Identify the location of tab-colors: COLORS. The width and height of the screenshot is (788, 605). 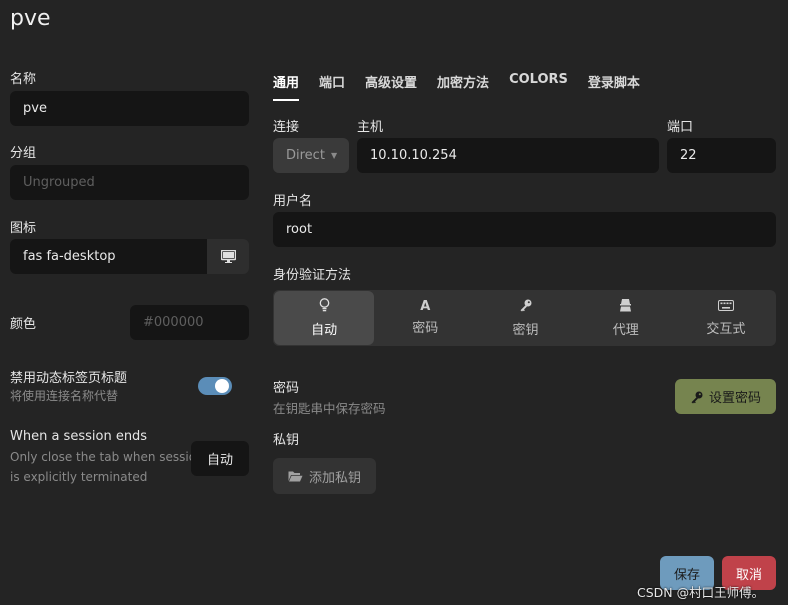
(538, 86).